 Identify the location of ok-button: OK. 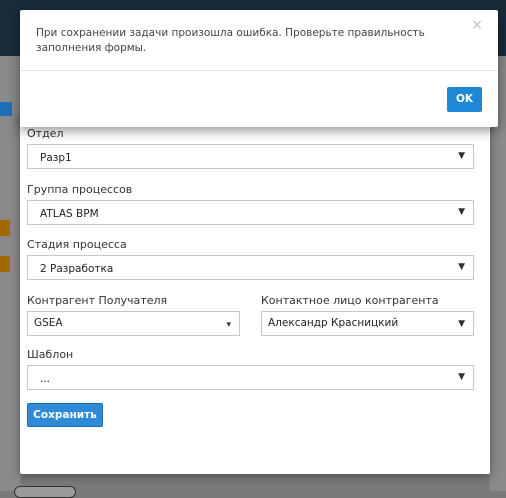
(464, 99).